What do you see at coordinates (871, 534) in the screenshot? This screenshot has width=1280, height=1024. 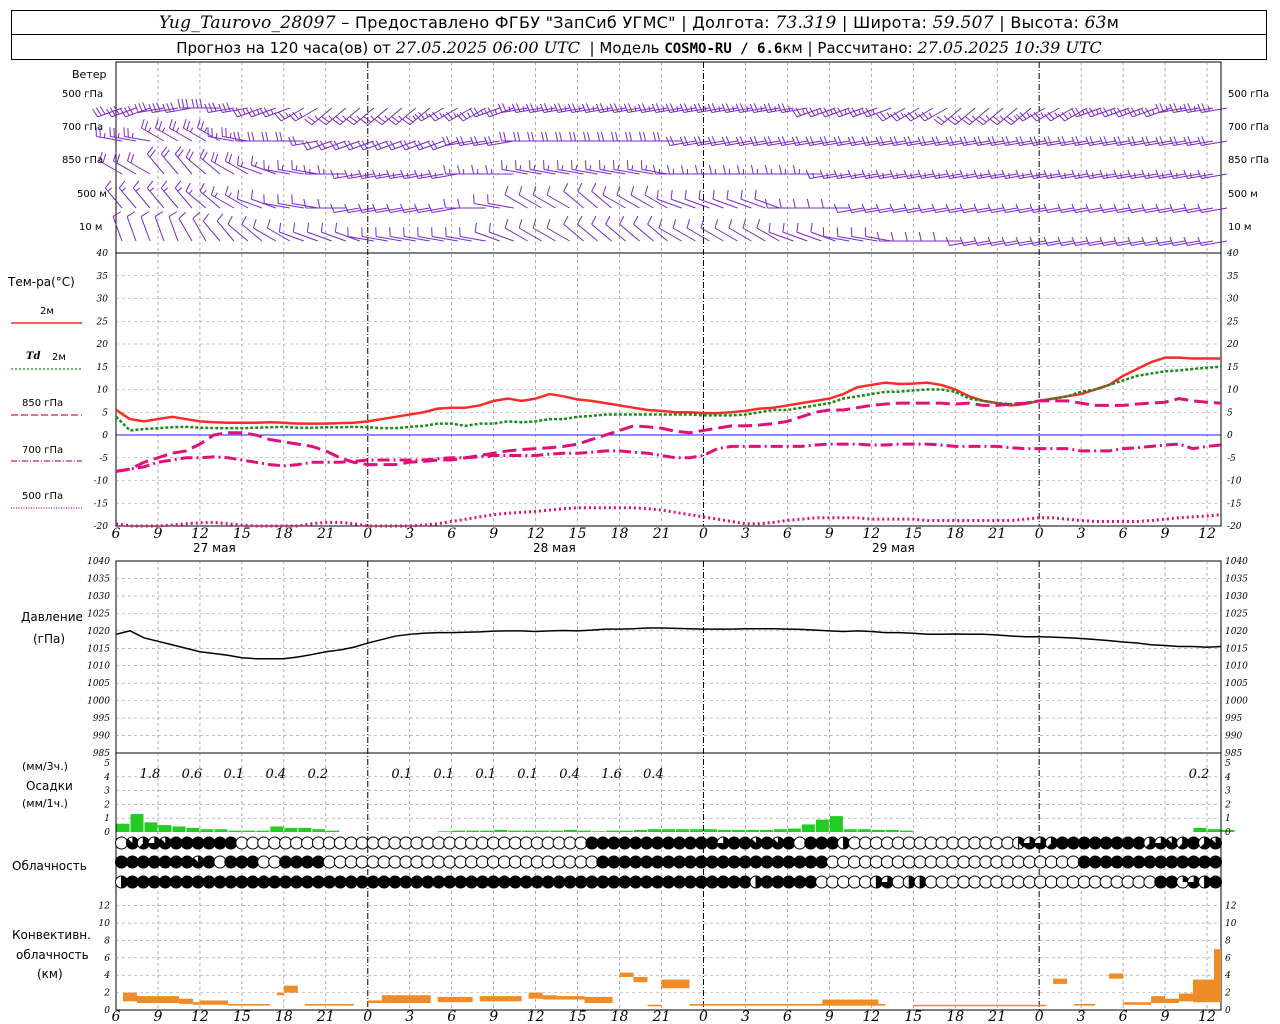 I see `x-tick-label: 12` at bounding box center [871, 534].